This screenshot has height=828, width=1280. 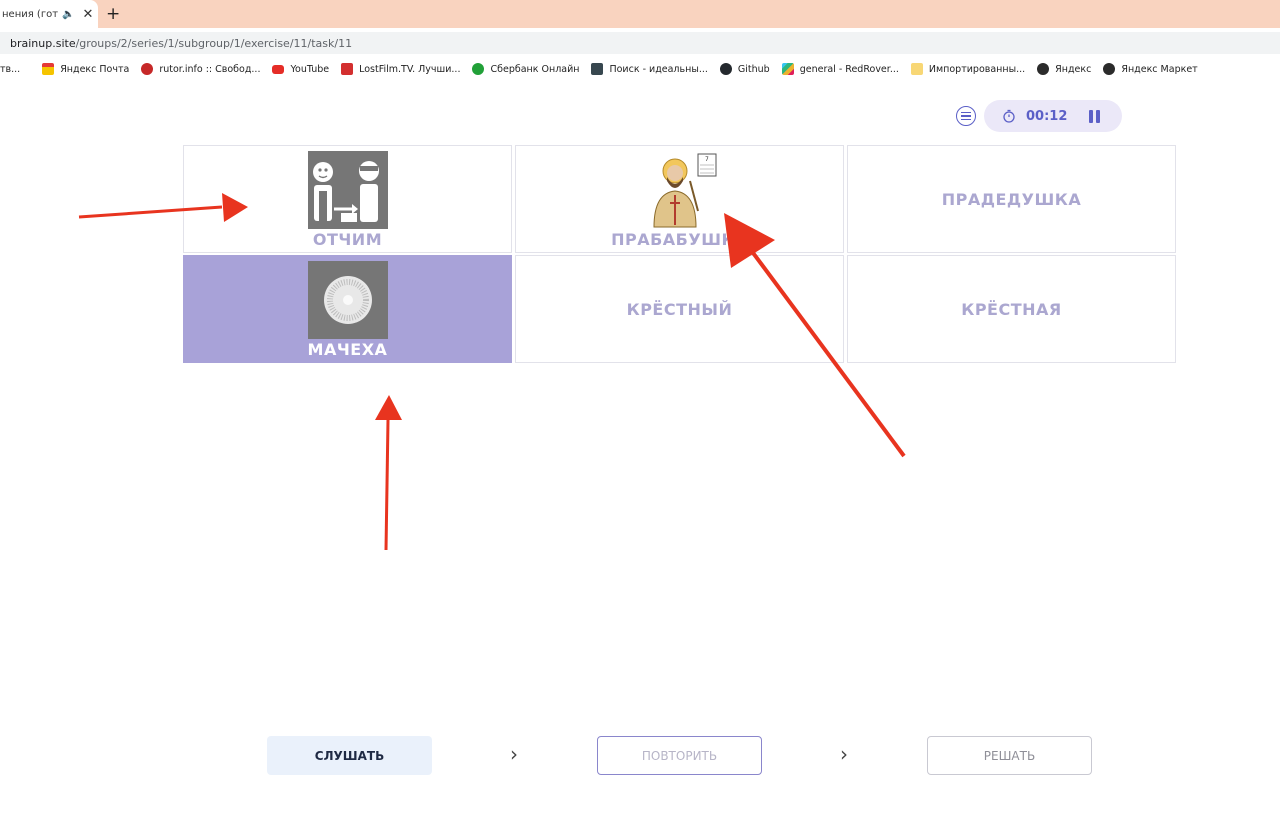 What do you see at coordinates (87, 14) in the screenshot?
I see `close-icon: ✕` at bounding box center [87, 14].